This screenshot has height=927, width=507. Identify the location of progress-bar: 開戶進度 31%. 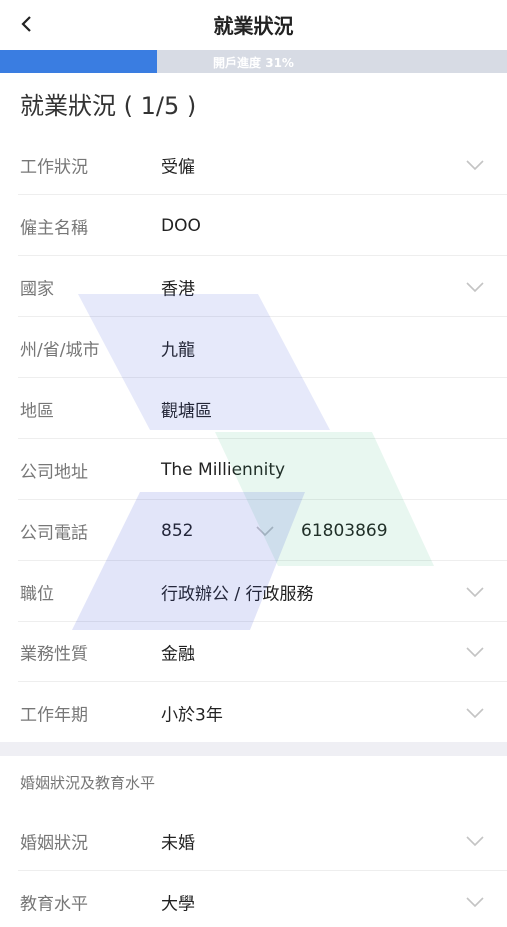
(253, 61).